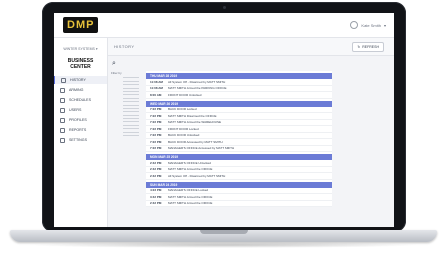 This screenshot has width=447, height=260. I want to click on event-text: FRONT DOOR Unlocked, so click(185, 94).